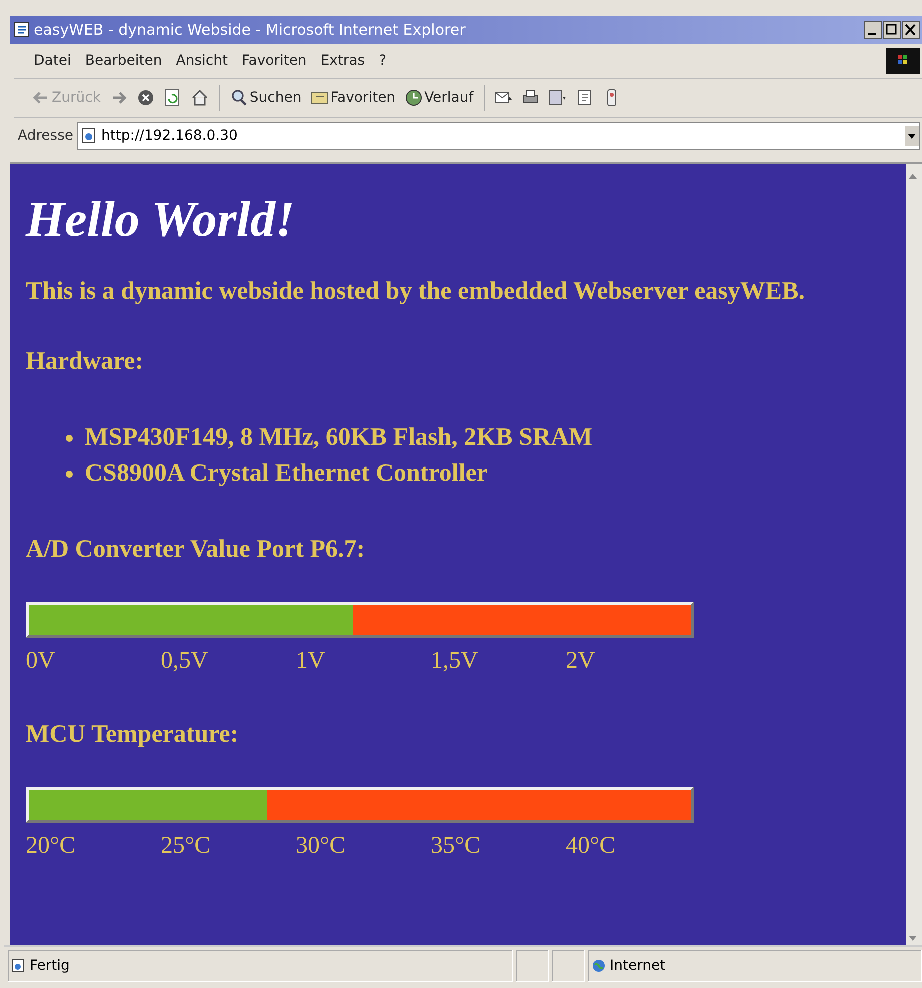 Image resolution: width=922 pixels, height=988 pixels. Describe the element at coordinates (455, 661) in the screenshot. I see `scale-label: 1,5V` at that location.